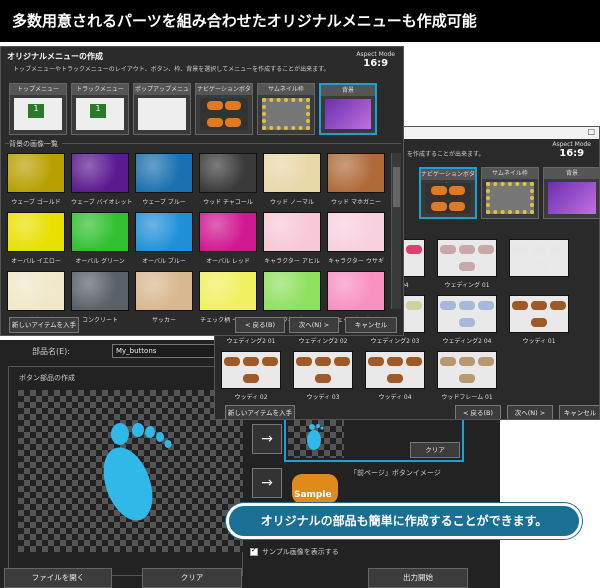 The image size is (600, 588). Describe the element at coordinates (228, 261) in the screenshot. I see `background-caption: オーバル レッド` at that location.